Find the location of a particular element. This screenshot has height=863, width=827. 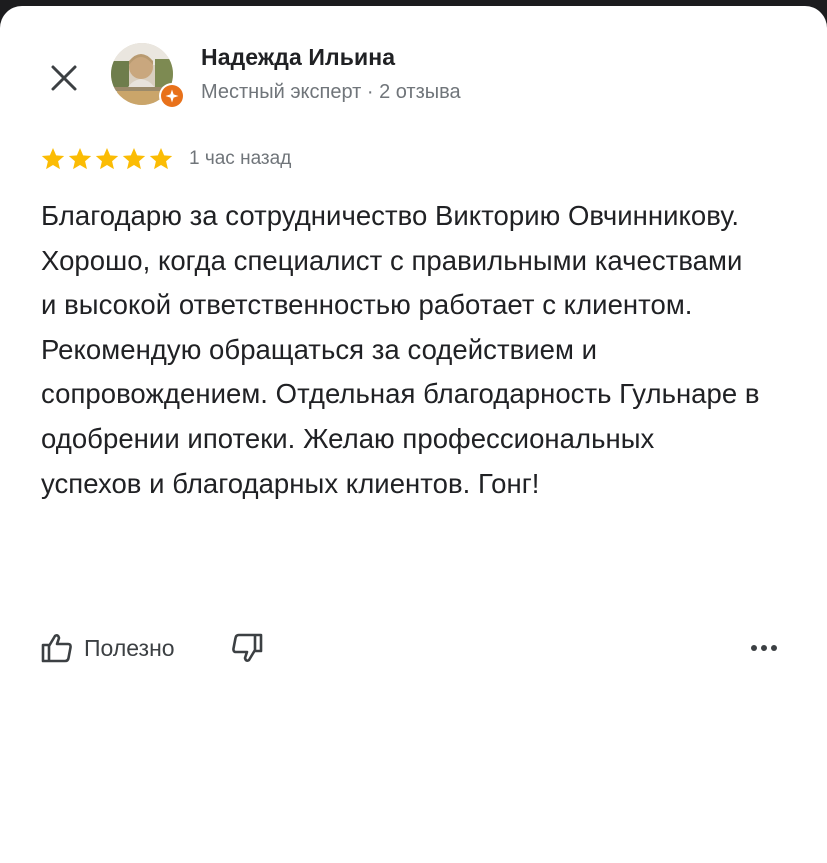

review-actions: Полезно is located at coordinates (152, 648).